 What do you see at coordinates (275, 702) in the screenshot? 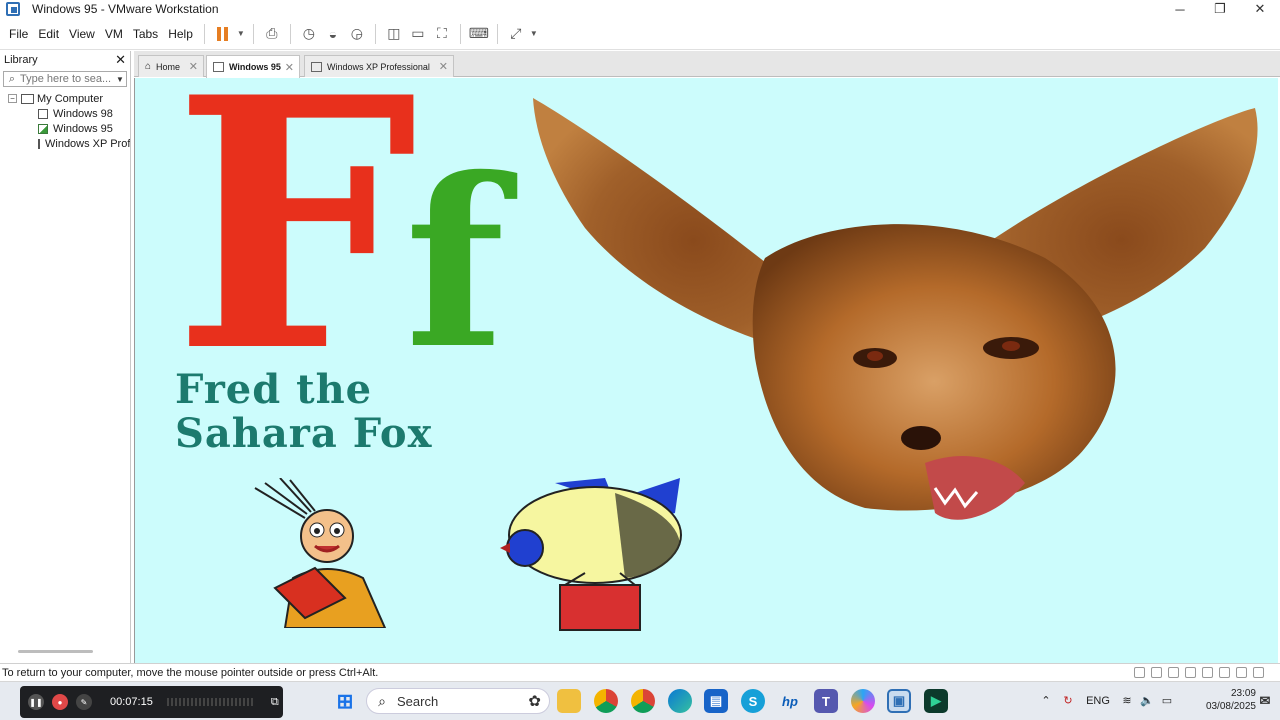
I see `recorder-capture-icon: ⧉` at bounding box center [275, 702].